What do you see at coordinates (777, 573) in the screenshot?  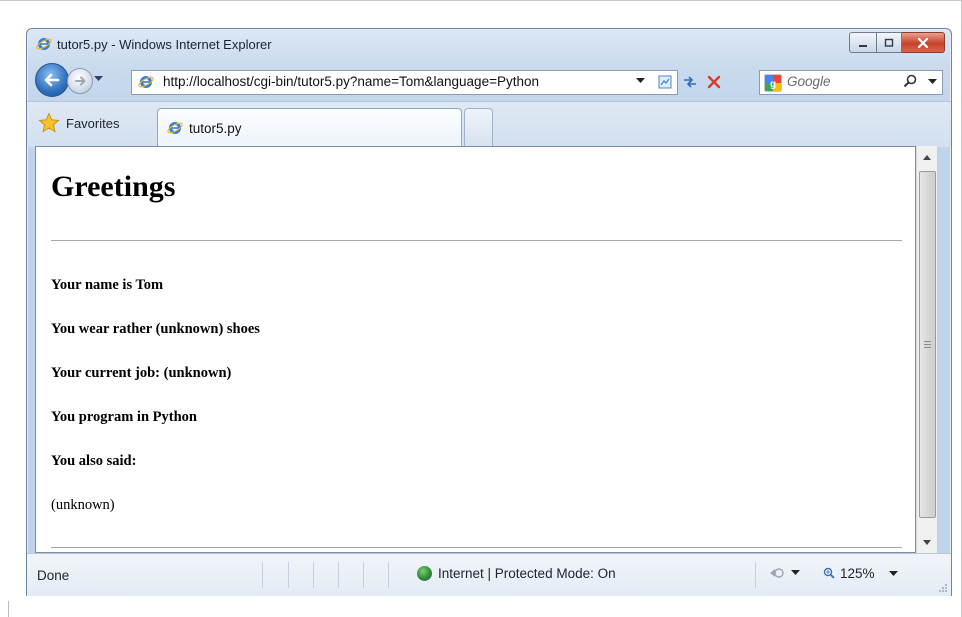 I see `page-transition-icon` at bounding box center [777, 573].